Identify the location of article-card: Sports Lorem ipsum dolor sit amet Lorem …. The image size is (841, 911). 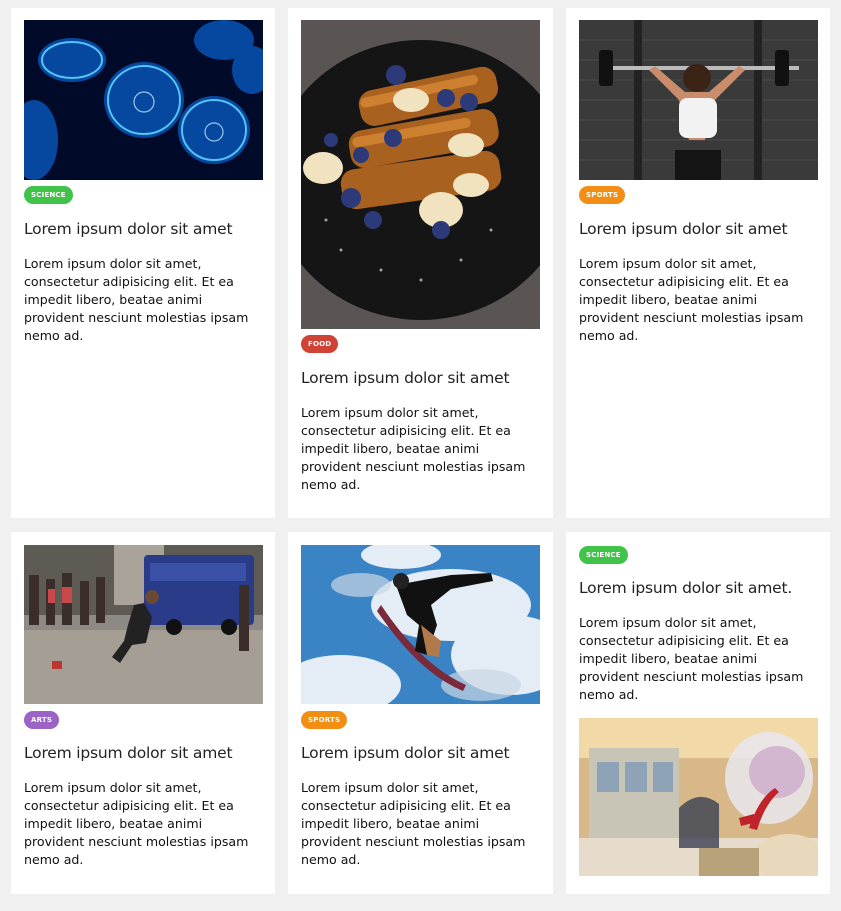
(420, 713).